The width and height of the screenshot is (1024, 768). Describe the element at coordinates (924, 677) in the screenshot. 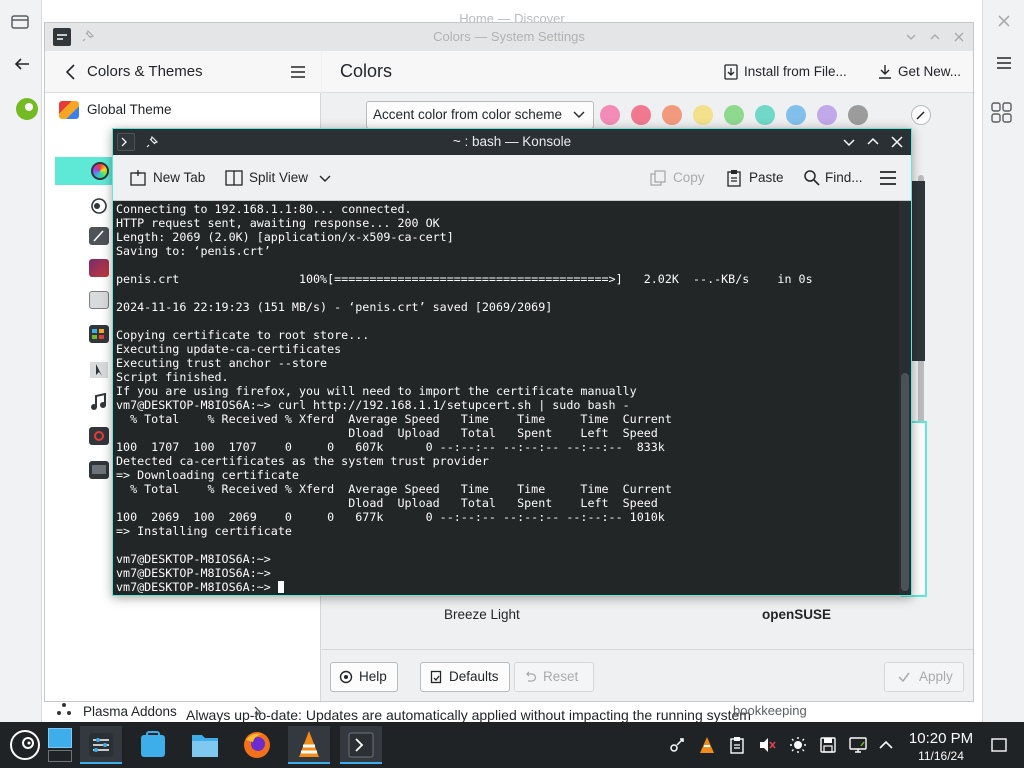

I see `apply-button: Apply` at that location.